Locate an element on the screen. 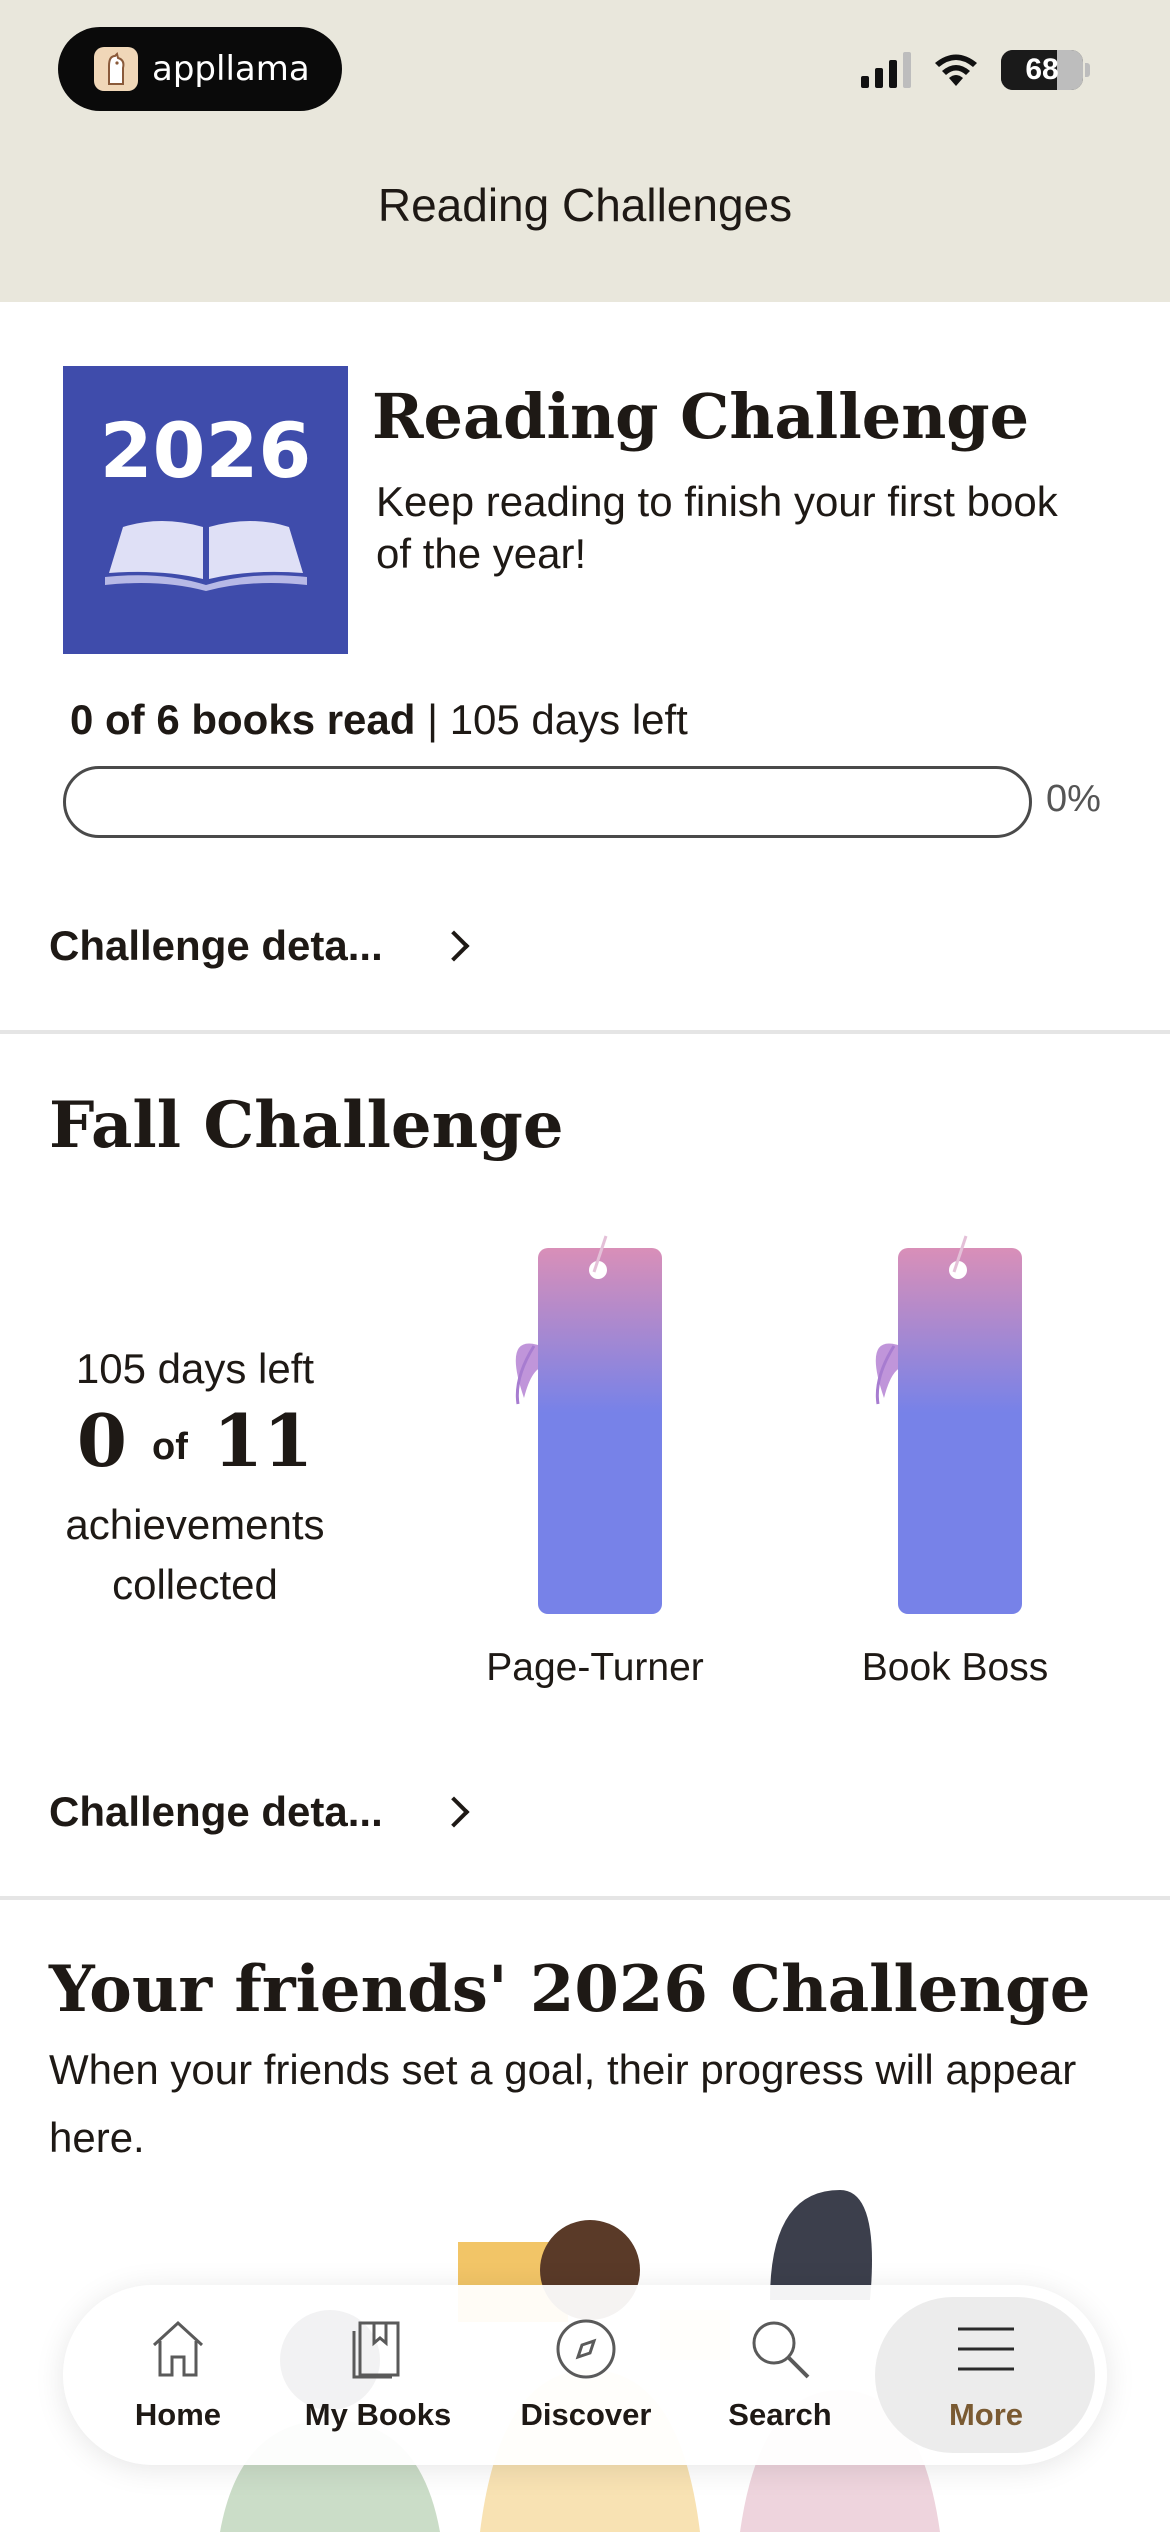 The height and width of the screenshot is (2532, 1170). tab-label: My Books is located at coordinates (378, 2414).